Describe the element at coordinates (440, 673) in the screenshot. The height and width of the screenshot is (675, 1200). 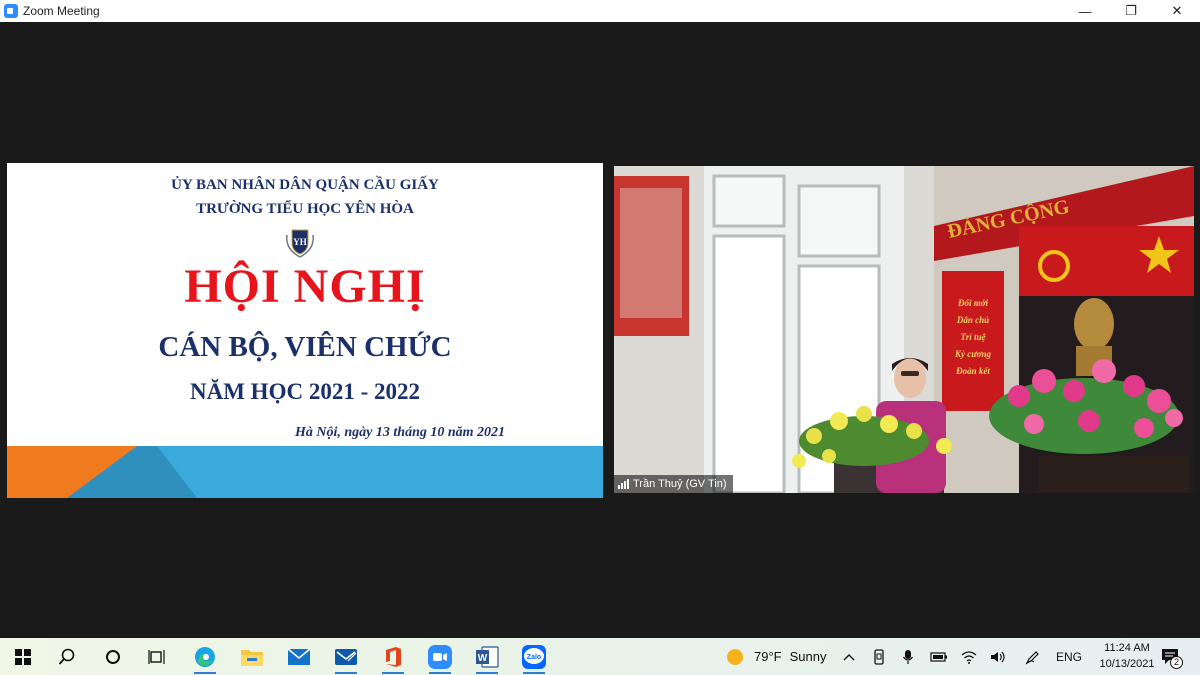
I see `active-indicator-zoom` at that location.